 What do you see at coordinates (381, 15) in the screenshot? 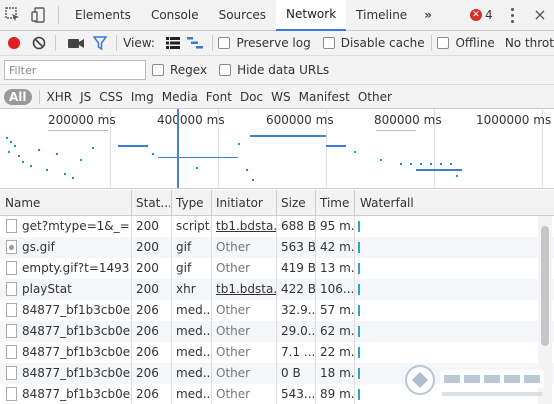
I see `tab-timeline: Timeline` at bounding box center [381, 15].